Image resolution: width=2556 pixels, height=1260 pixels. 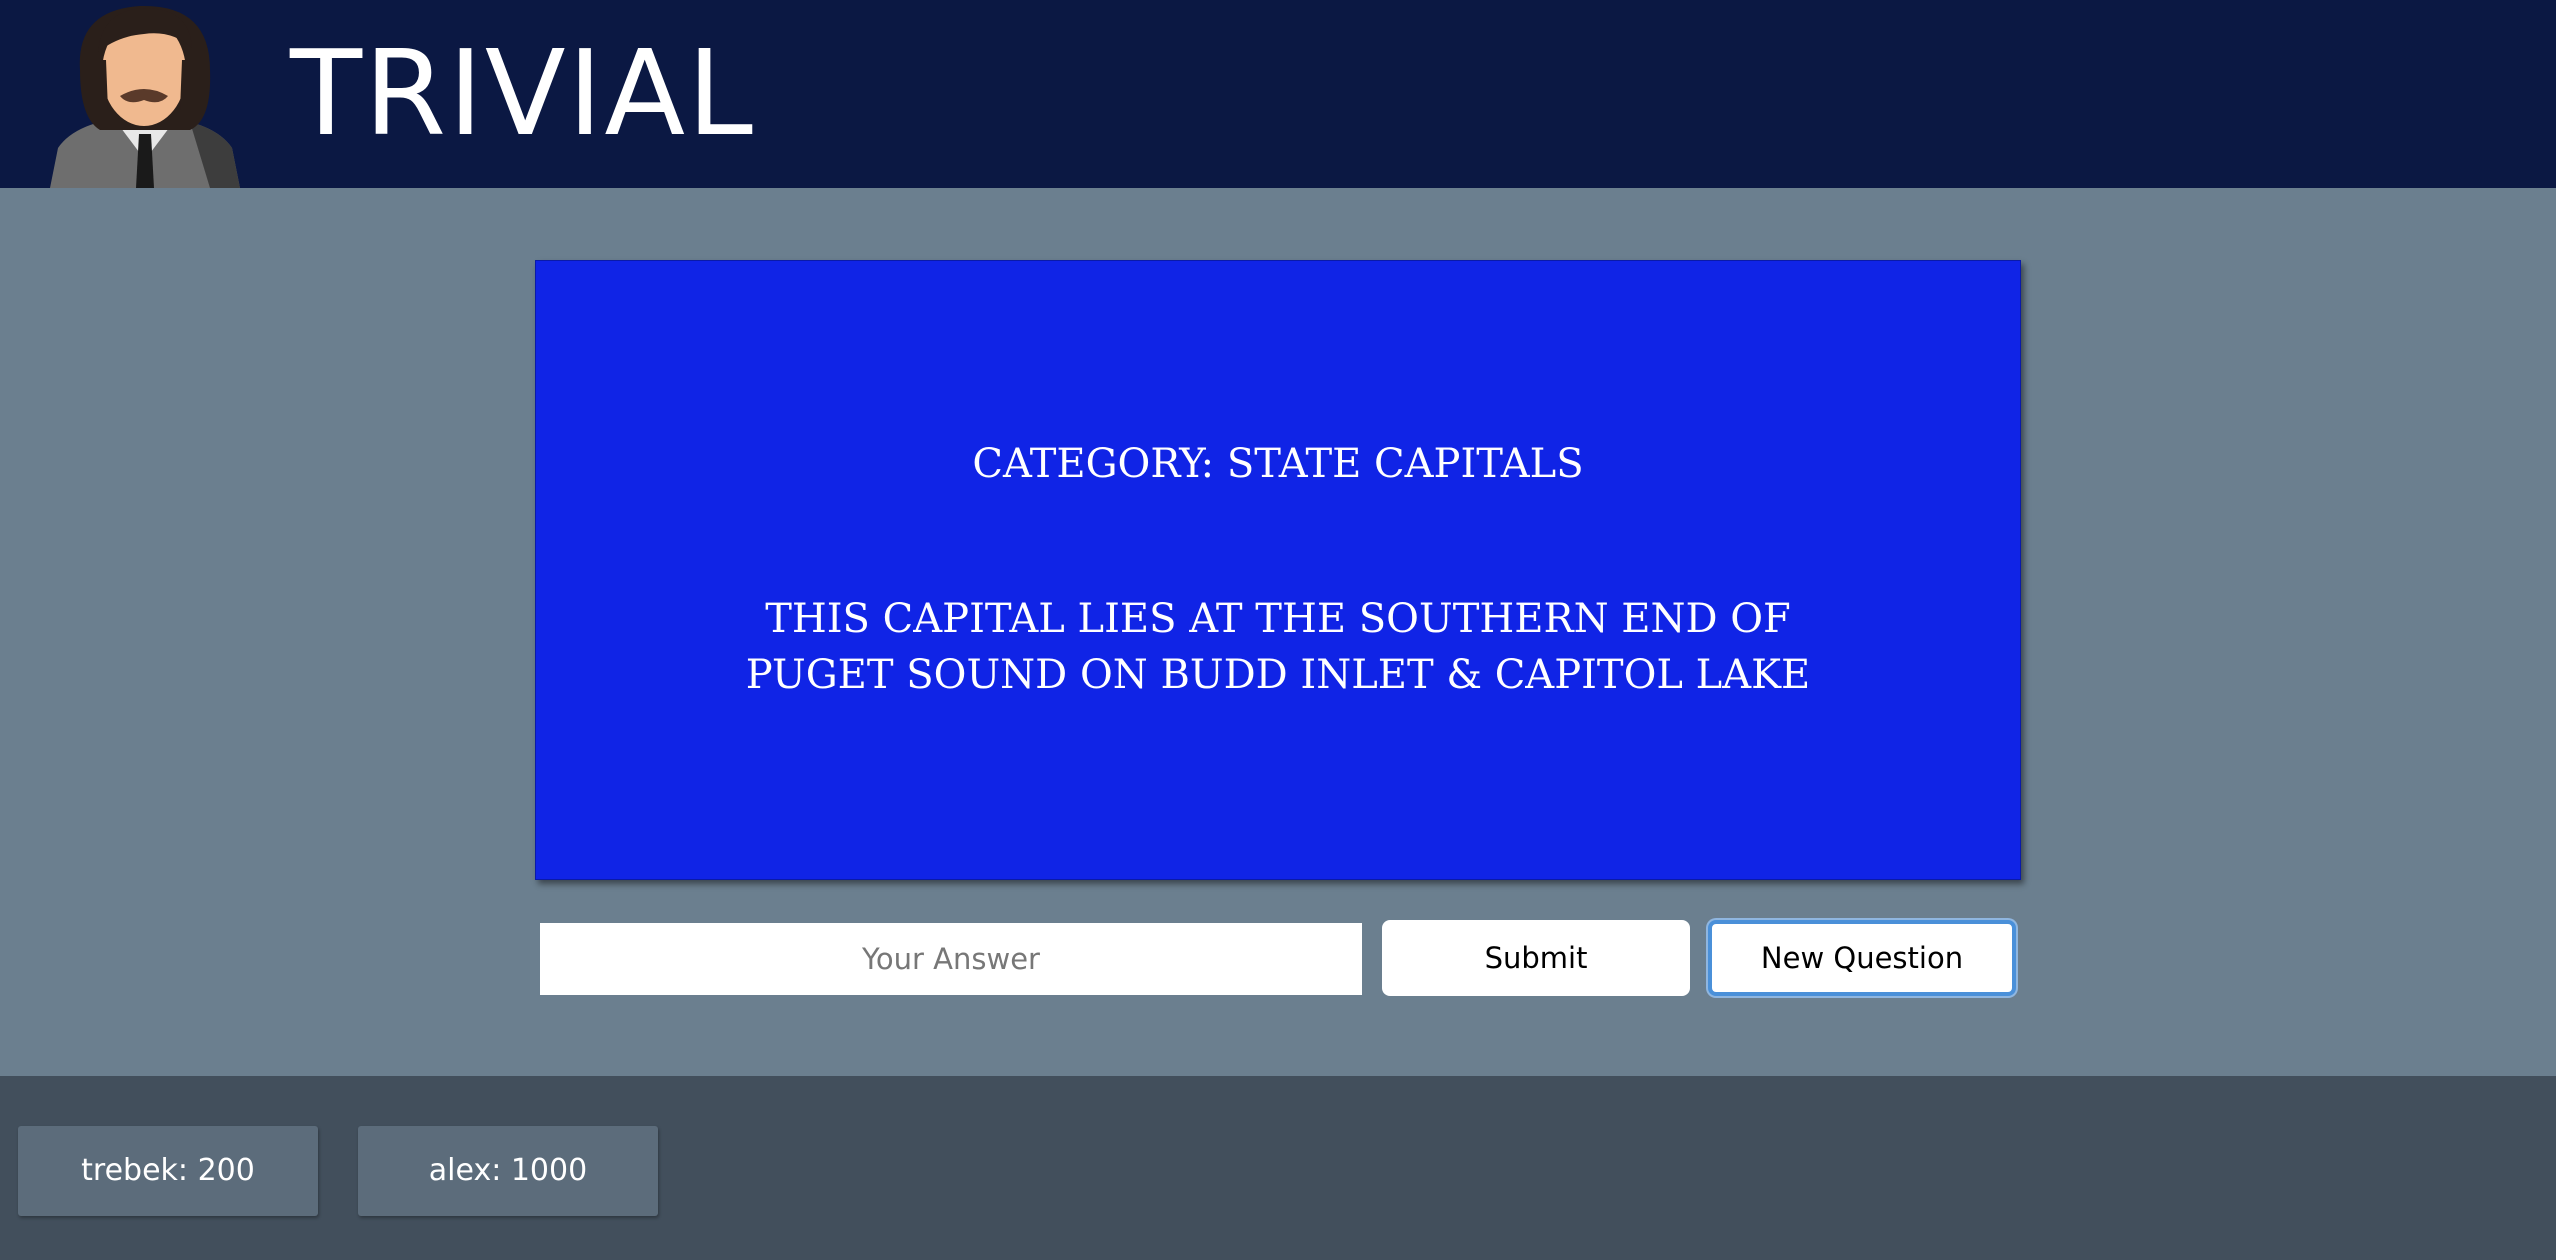 I want to click on app-header: TRIVIAL, so click(x=1278, y=94).